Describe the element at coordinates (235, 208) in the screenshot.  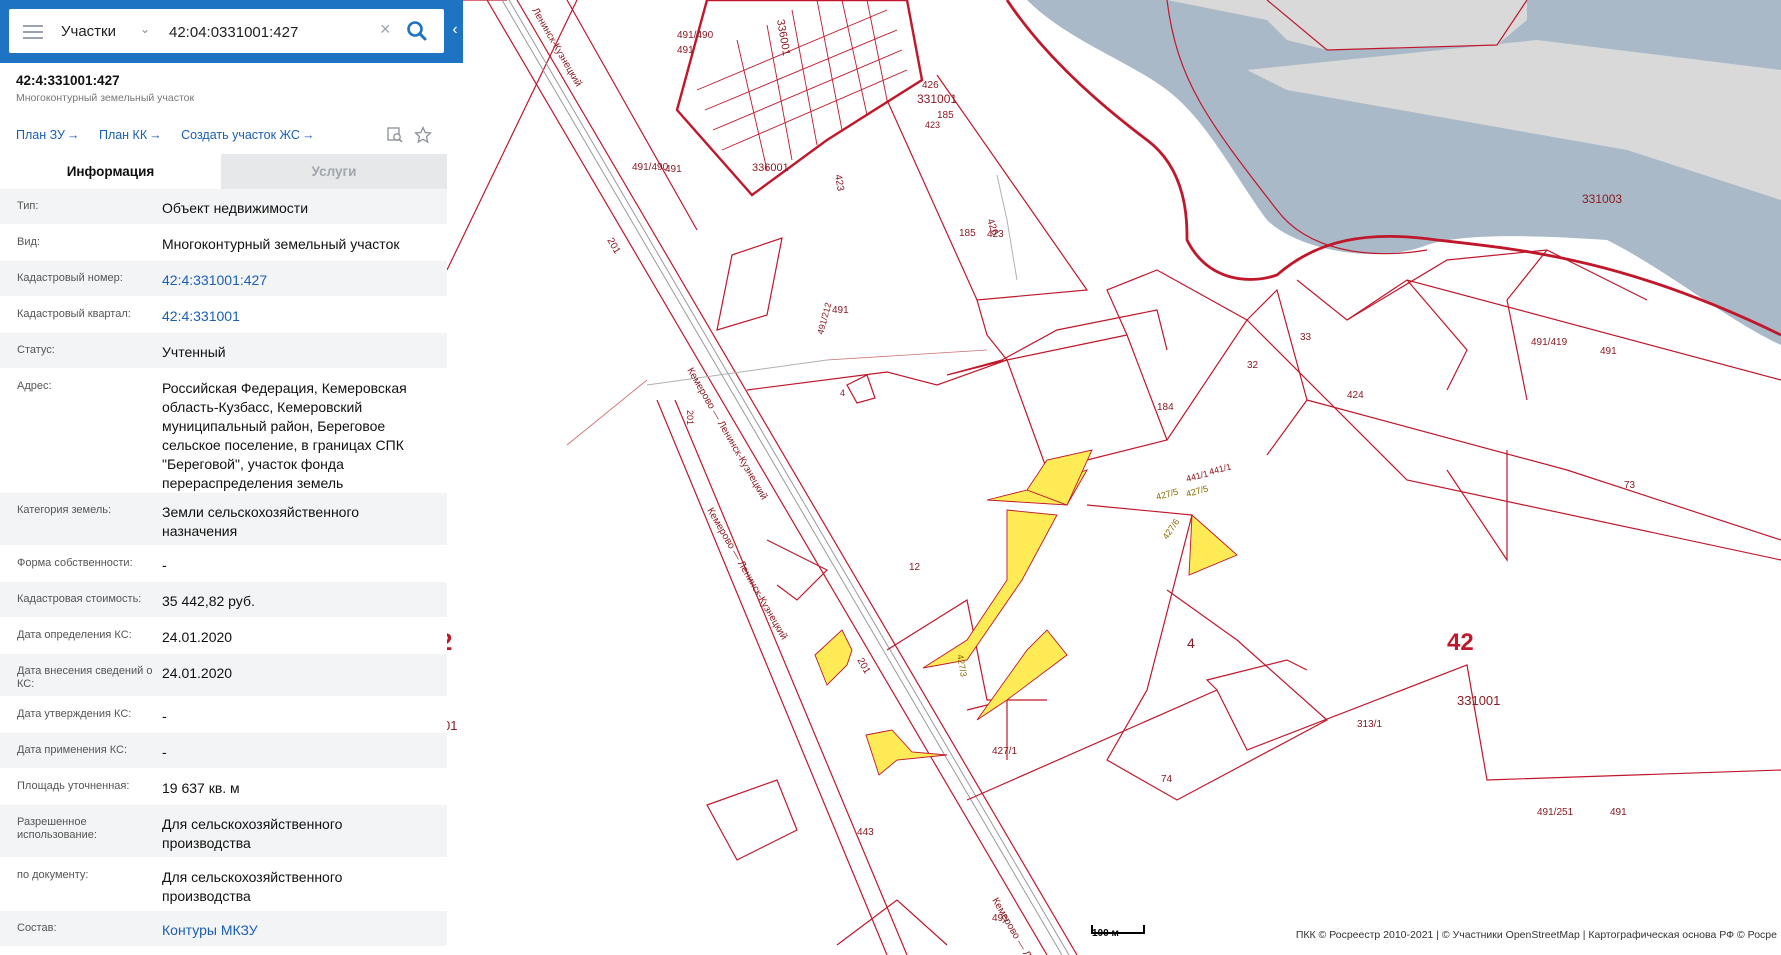
I see `attribute-value: Объект недвижимости` at that location.